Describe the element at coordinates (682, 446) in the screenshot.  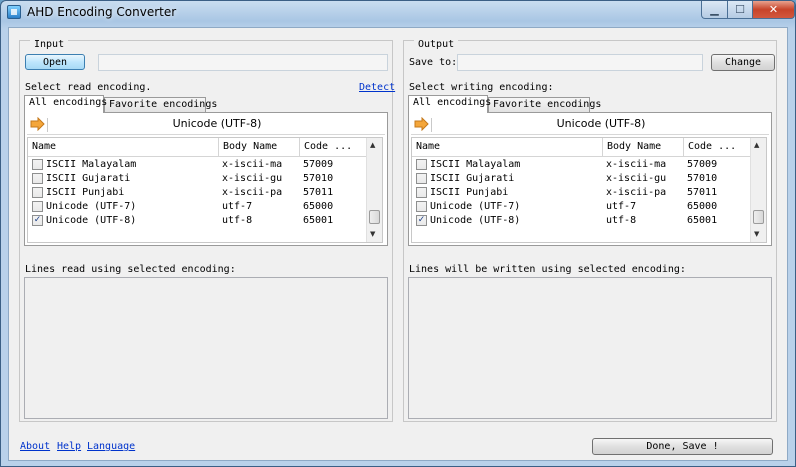
I see `done-save-button: Done, Save !` at that location.